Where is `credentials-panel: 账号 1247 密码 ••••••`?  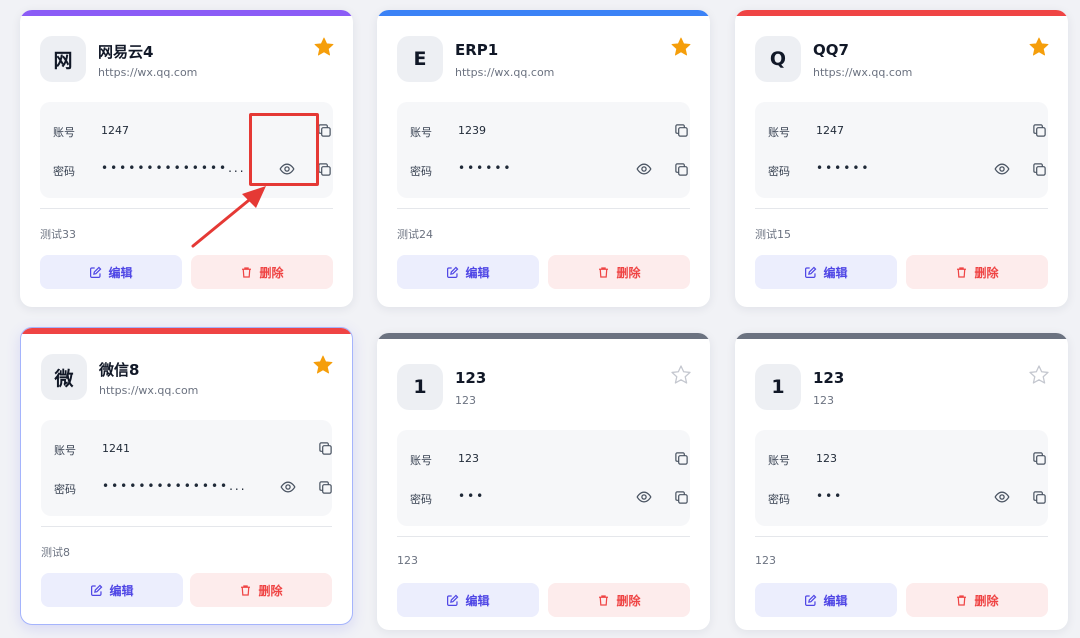 credentials-panel: 账号 1247 密码 •••••• is located at coordinates (901, 150).